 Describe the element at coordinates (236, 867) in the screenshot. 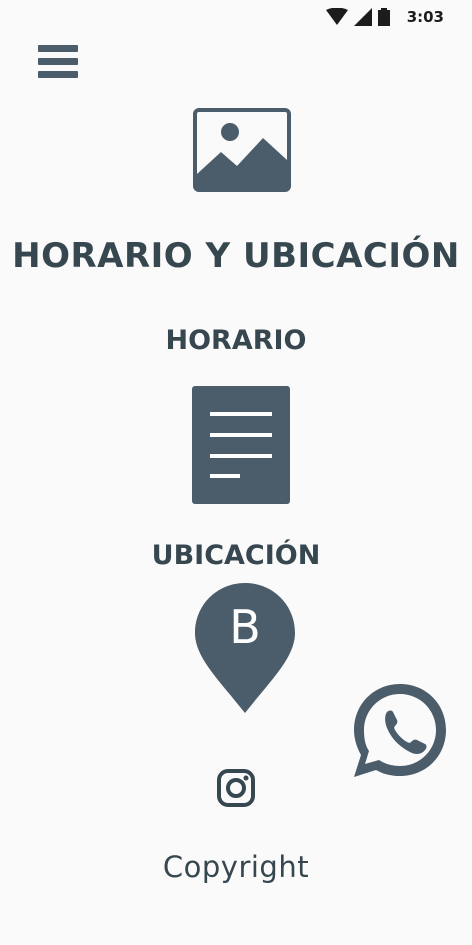

I see `copyright-text: Copyright` at that location.